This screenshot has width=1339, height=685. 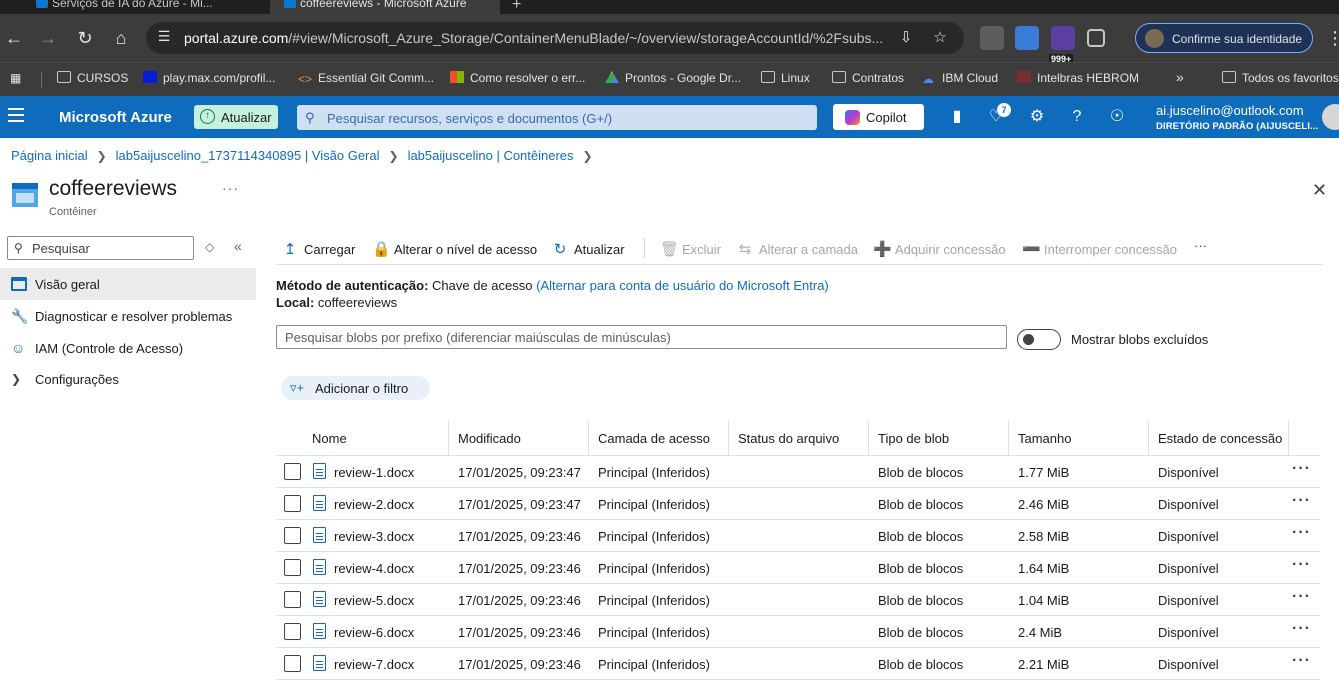 What do you see at coordinates (374, 536) in the screenshot?
I see `row-name: review-3.docx` at bounding box center [374, 536].